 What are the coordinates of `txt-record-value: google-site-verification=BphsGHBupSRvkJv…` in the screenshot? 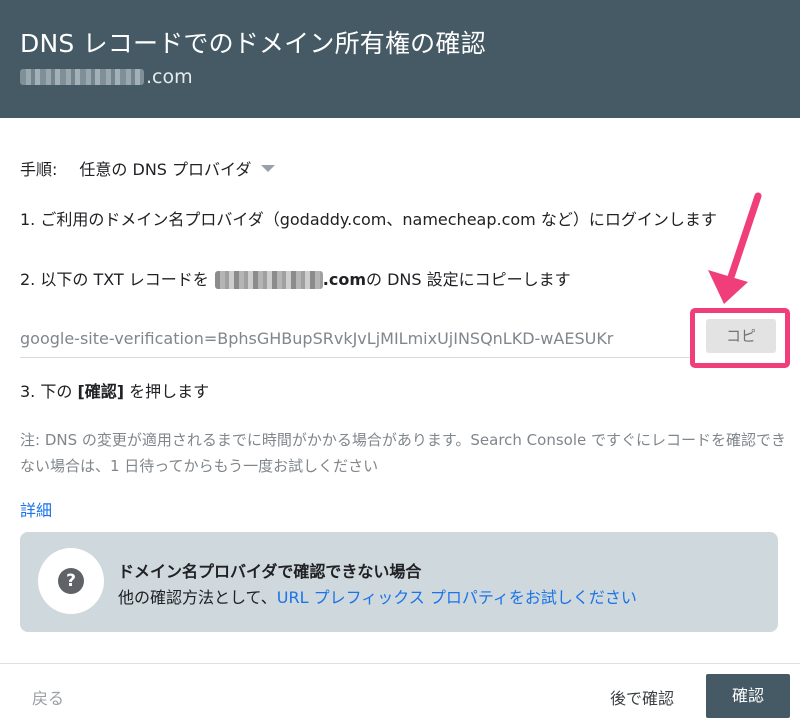 It's located at (317, 338).